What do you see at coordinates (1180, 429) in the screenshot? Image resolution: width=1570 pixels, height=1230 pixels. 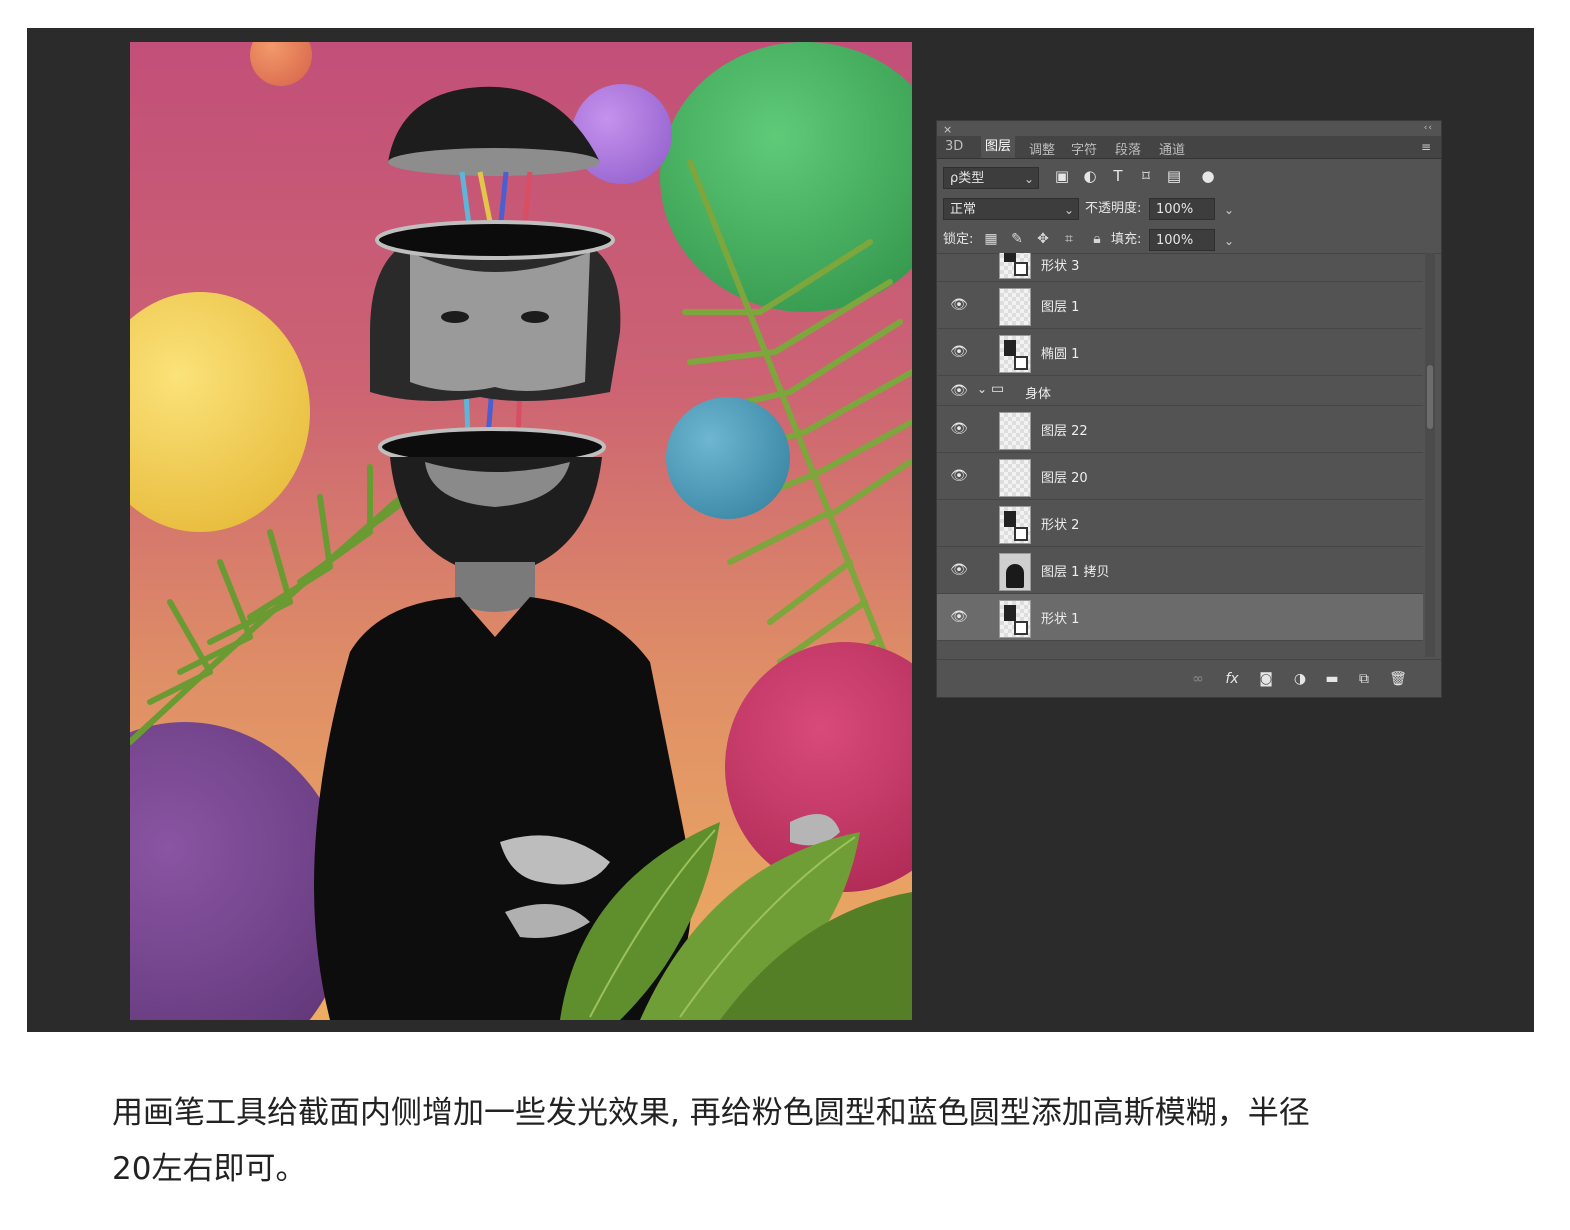 I see `layer-row: 👁︎ 图层 22` at bounding box center [1180, 429].